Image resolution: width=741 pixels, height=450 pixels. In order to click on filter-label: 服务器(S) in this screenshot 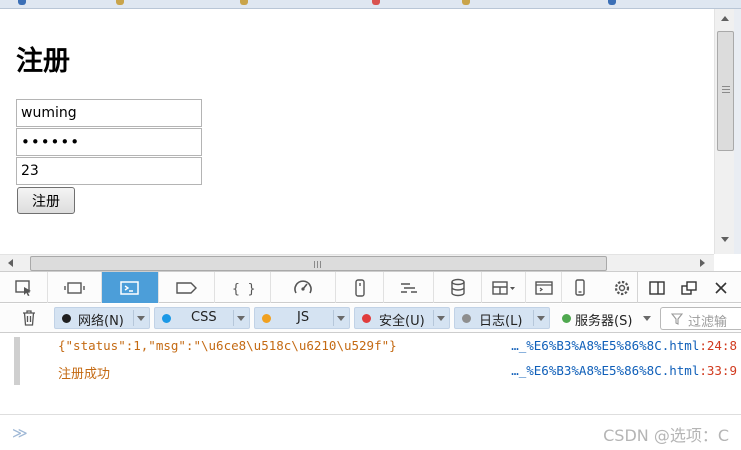, I will do `click(604, 321)`.